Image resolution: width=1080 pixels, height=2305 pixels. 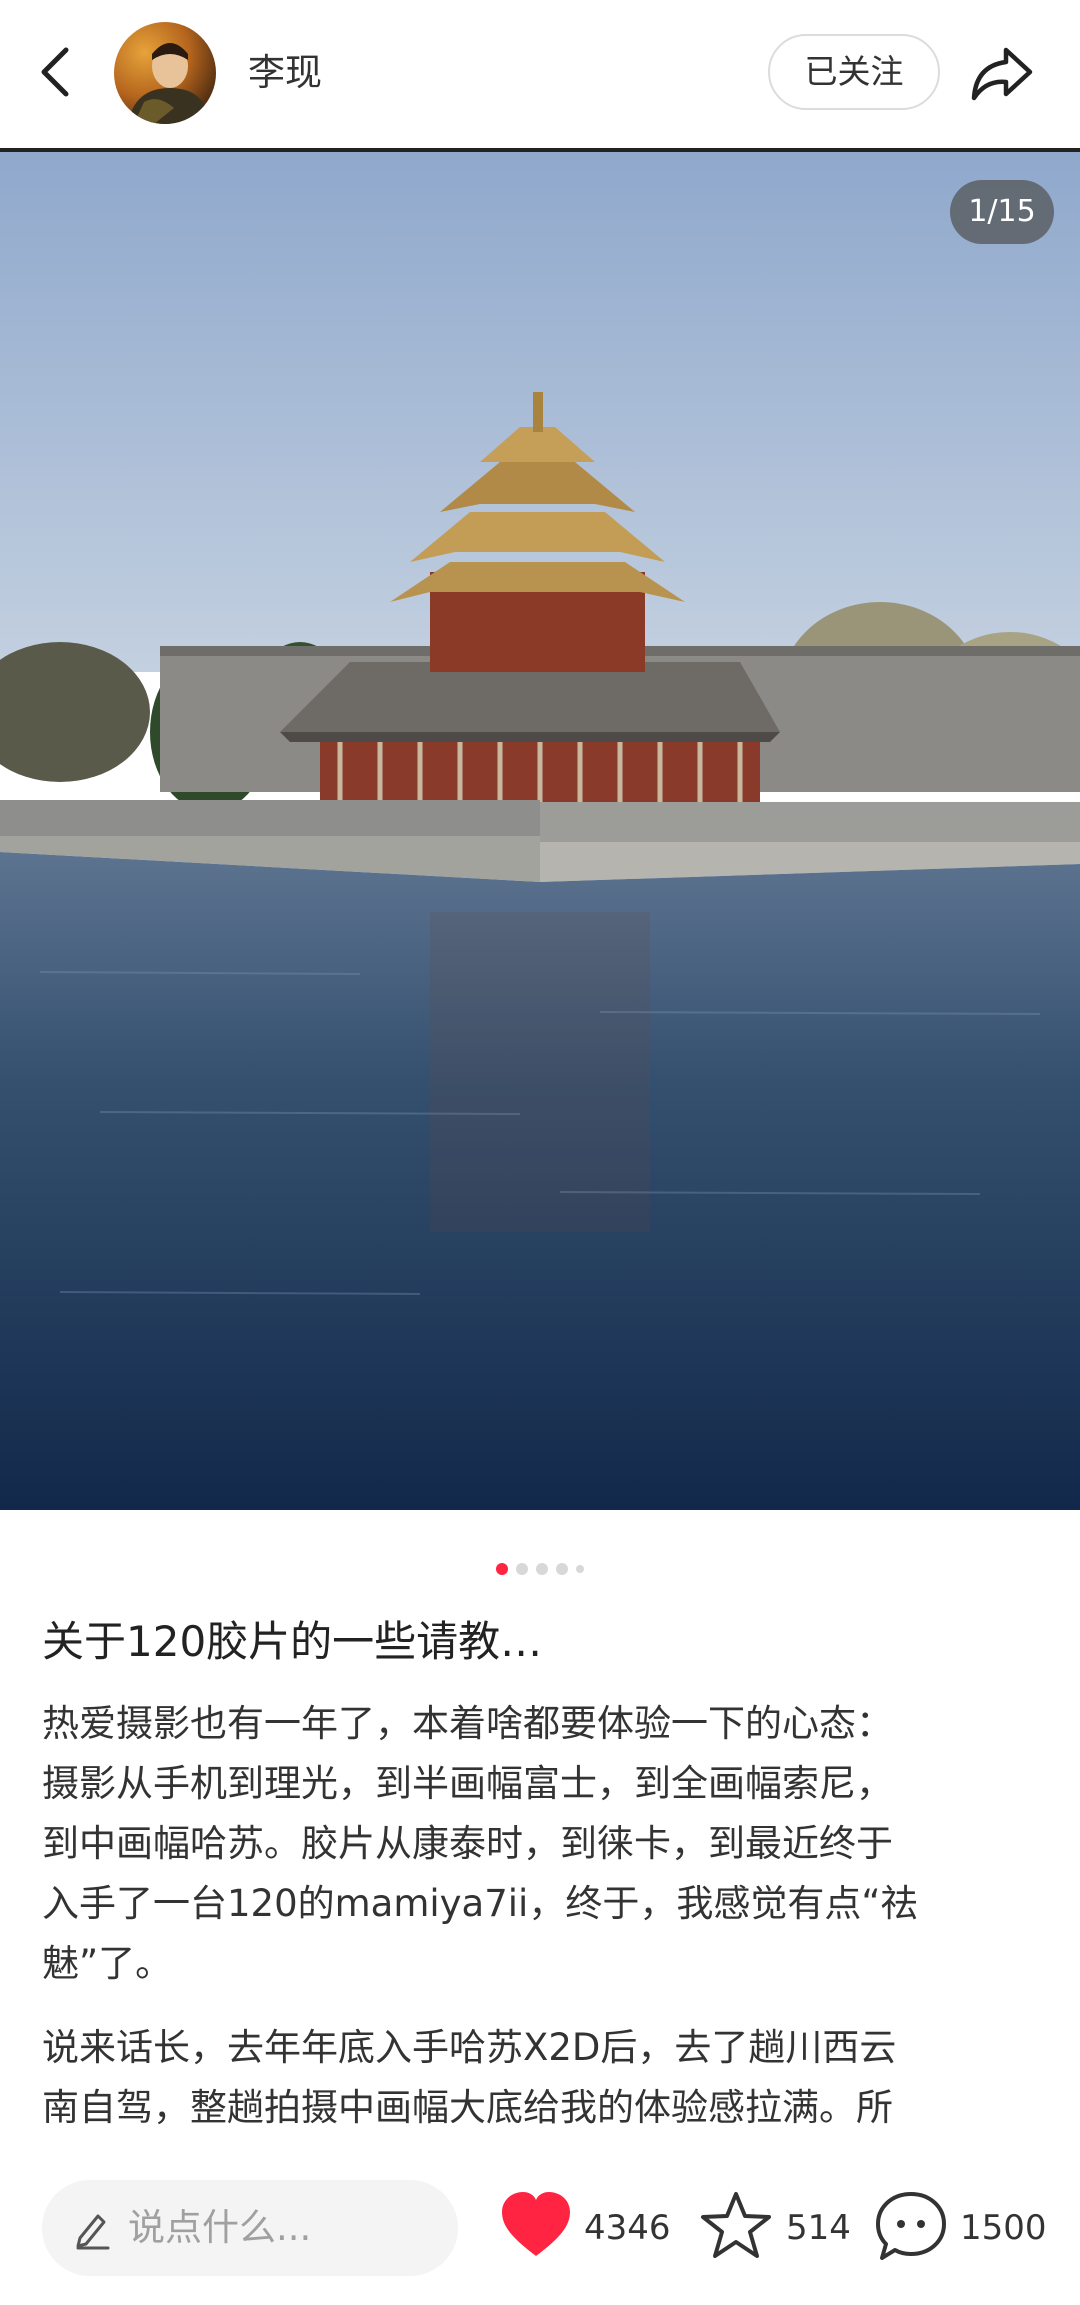 I want to click on back-icon, so click(x=55, y=72).